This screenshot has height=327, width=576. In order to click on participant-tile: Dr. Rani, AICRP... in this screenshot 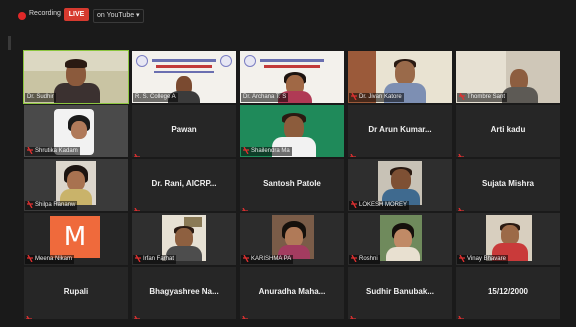, I will do `click(184, 185)`.